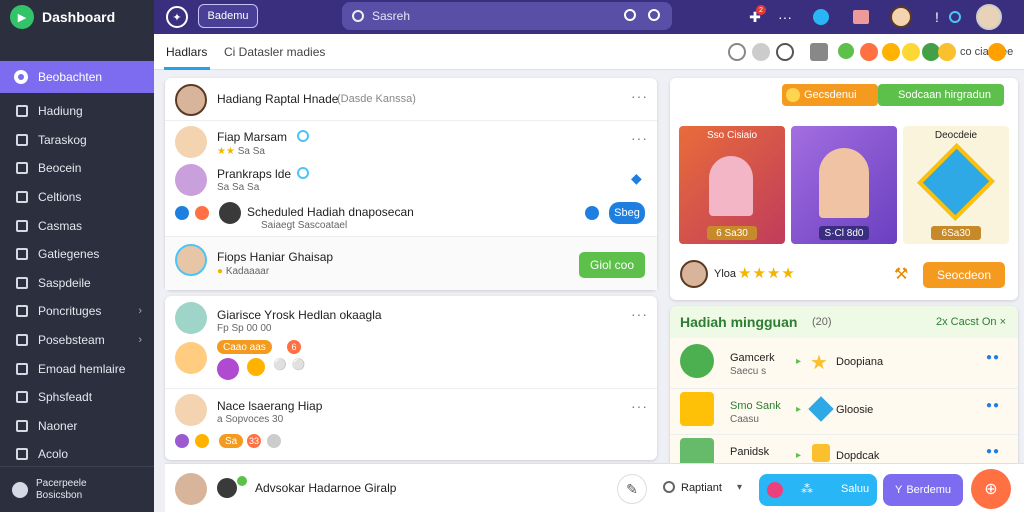  What do you see at coordinates (289, 364) in the screenshot?
I see `more-options-icon: ⚪ ⚪` at bounding box center [289, 364].